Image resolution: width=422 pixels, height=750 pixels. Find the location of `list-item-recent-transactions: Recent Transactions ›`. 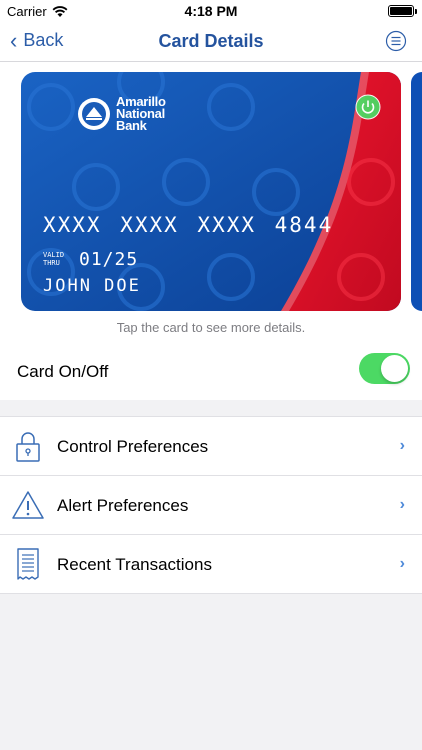

list-item-recent-transactions: Recent Transactions › is located at coordinates (211, 564).